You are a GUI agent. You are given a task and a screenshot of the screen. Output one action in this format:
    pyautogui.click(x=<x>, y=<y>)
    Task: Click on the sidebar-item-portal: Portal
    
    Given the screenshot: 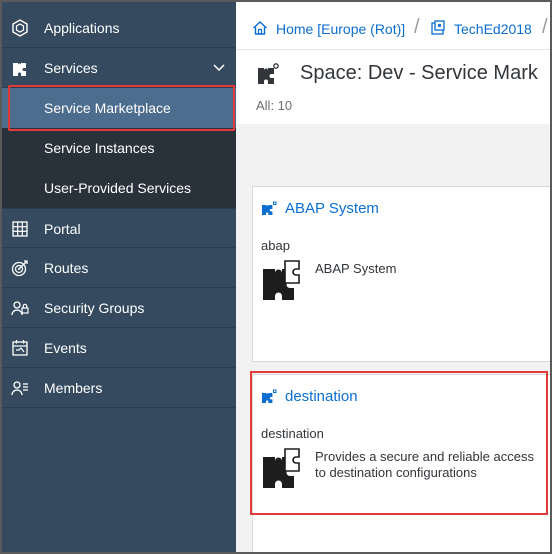 What is the action you would take?
    pyautogui.click(x=119, y=228)
    